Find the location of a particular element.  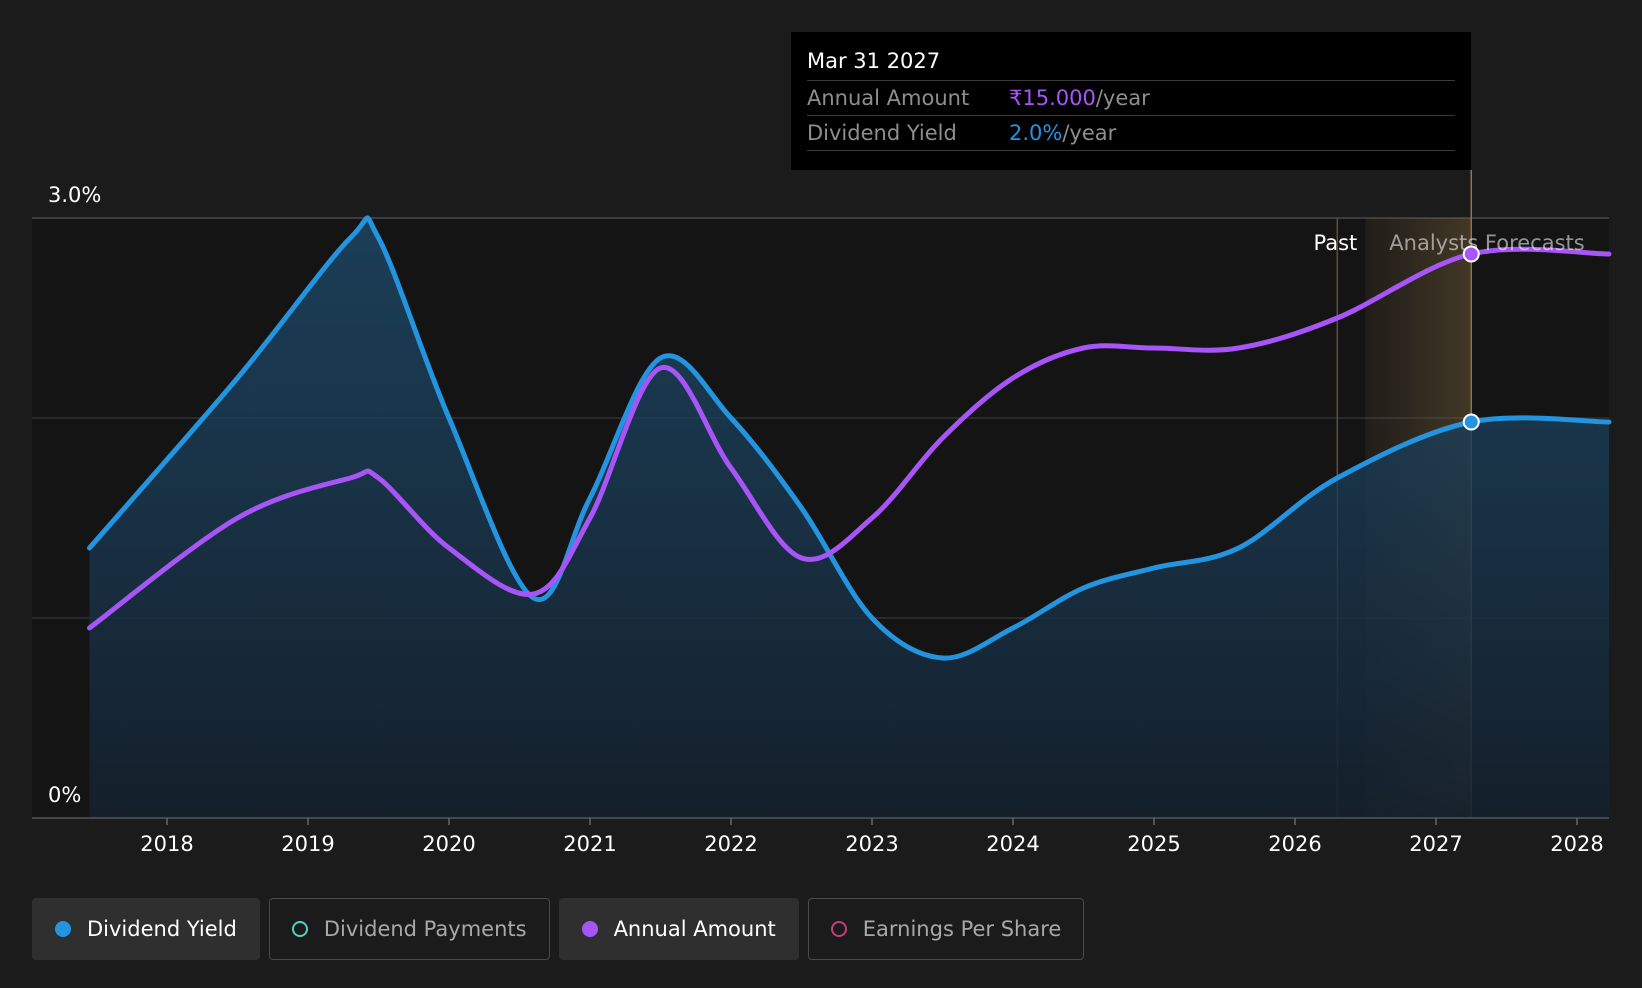

legend-earnings-per-share-button: Earnings Per Share is located at coordinates (946, 929).